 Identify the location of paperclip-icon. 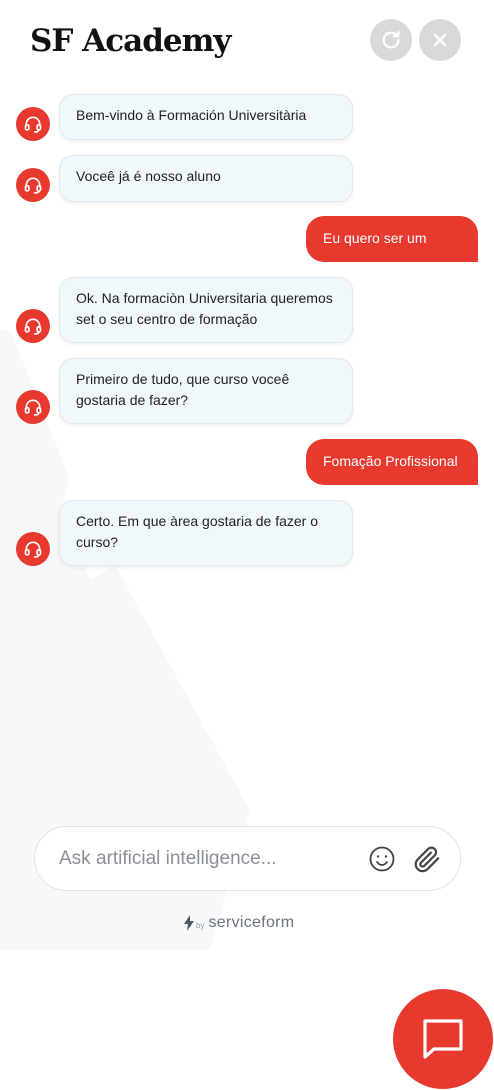
(427, 859).